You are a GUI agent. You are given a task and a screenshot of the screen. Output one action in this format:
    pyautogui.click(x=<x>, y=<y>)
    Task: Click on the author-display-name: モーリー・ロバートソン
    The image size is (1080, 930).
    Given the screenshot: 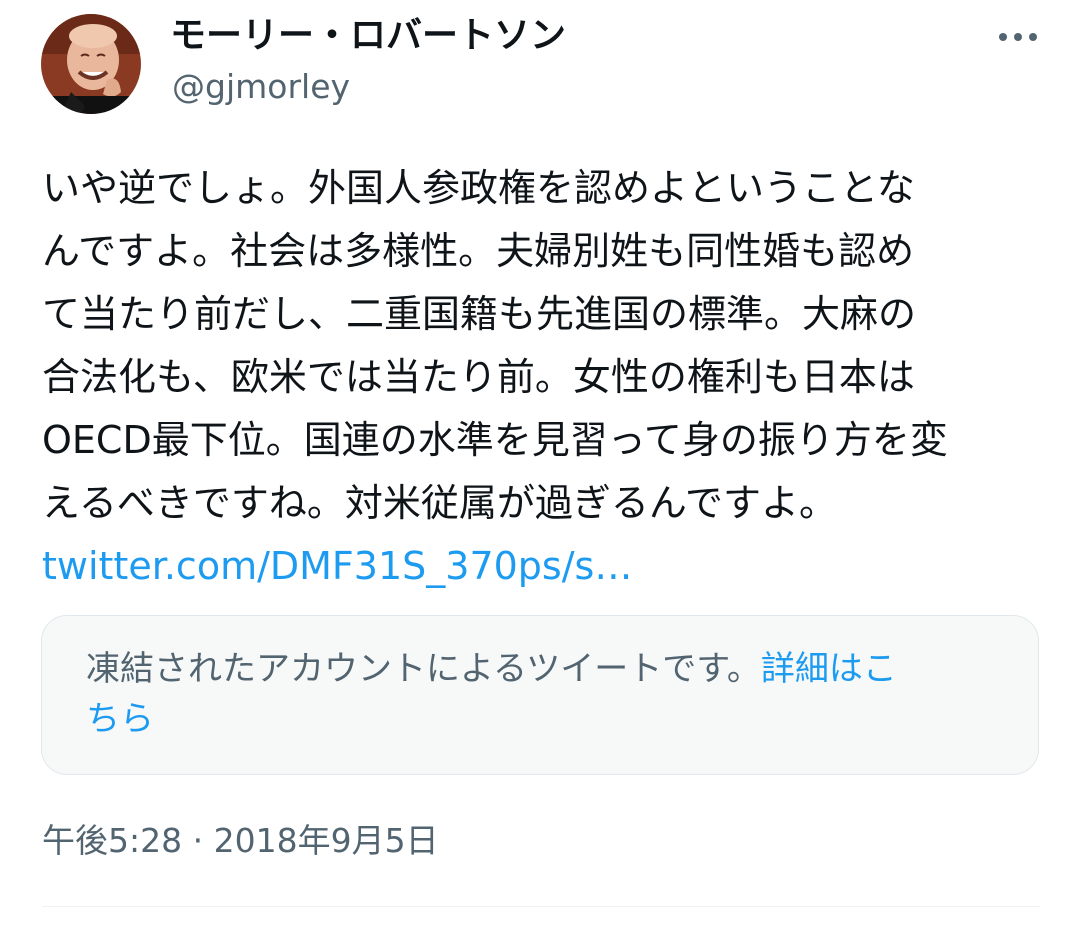 What is the action you would take?
    pyautogui.click(x=368, y=36)
    